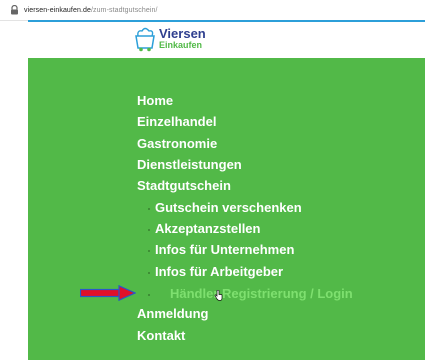 The width and height of the screenshot is (425, 360). What do you see at coordinates (176, 121) in the screenshot?
I see `nav-einzelhandel: Einzelhandel` at bounding box center [176, 121].